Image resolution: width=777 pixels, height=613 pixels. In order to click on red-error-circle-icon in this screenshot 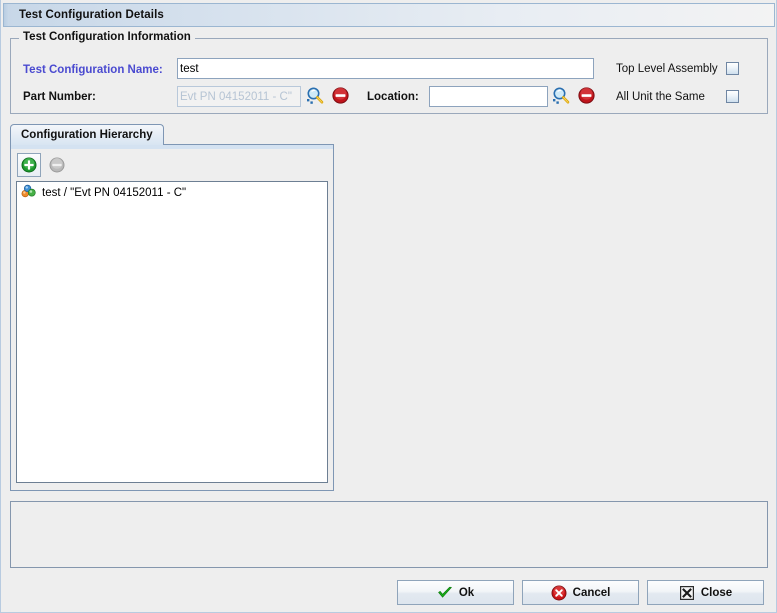, I will do `click(559, 593)`.